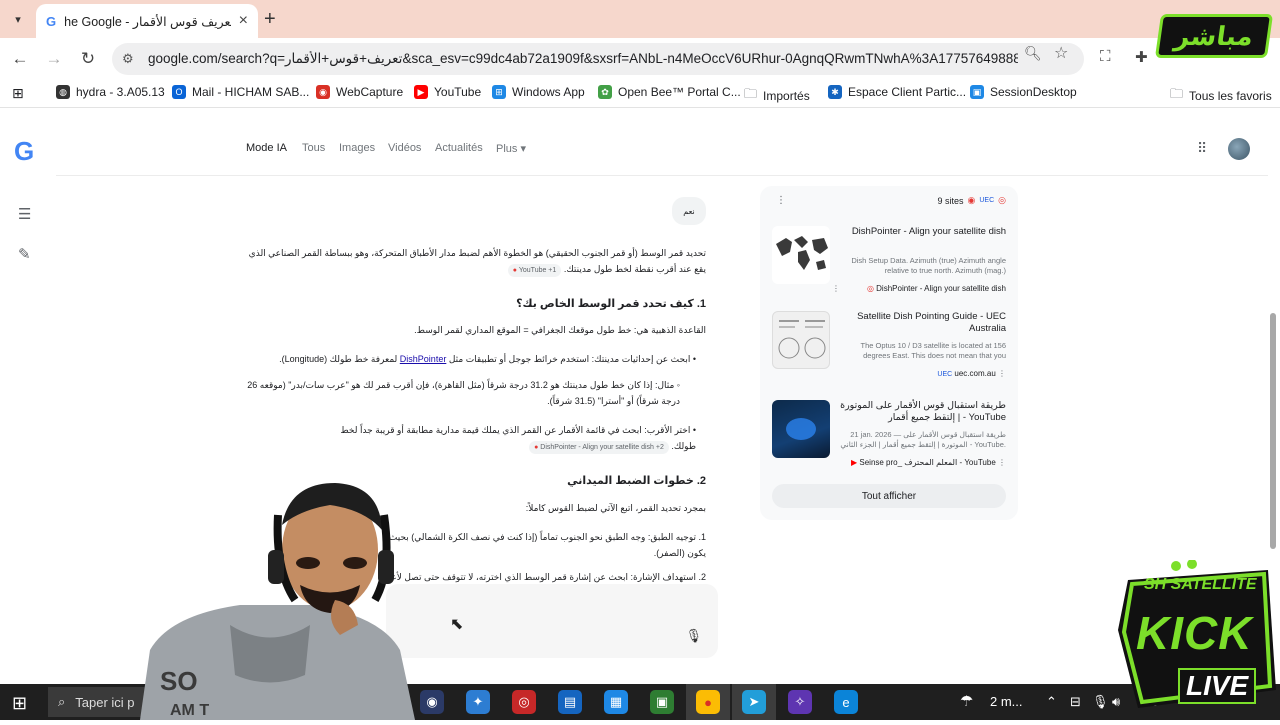  Describe the element at coordinates (1033, 53) in the screenshot. I see `search-icon: 🔍︎` at that location.